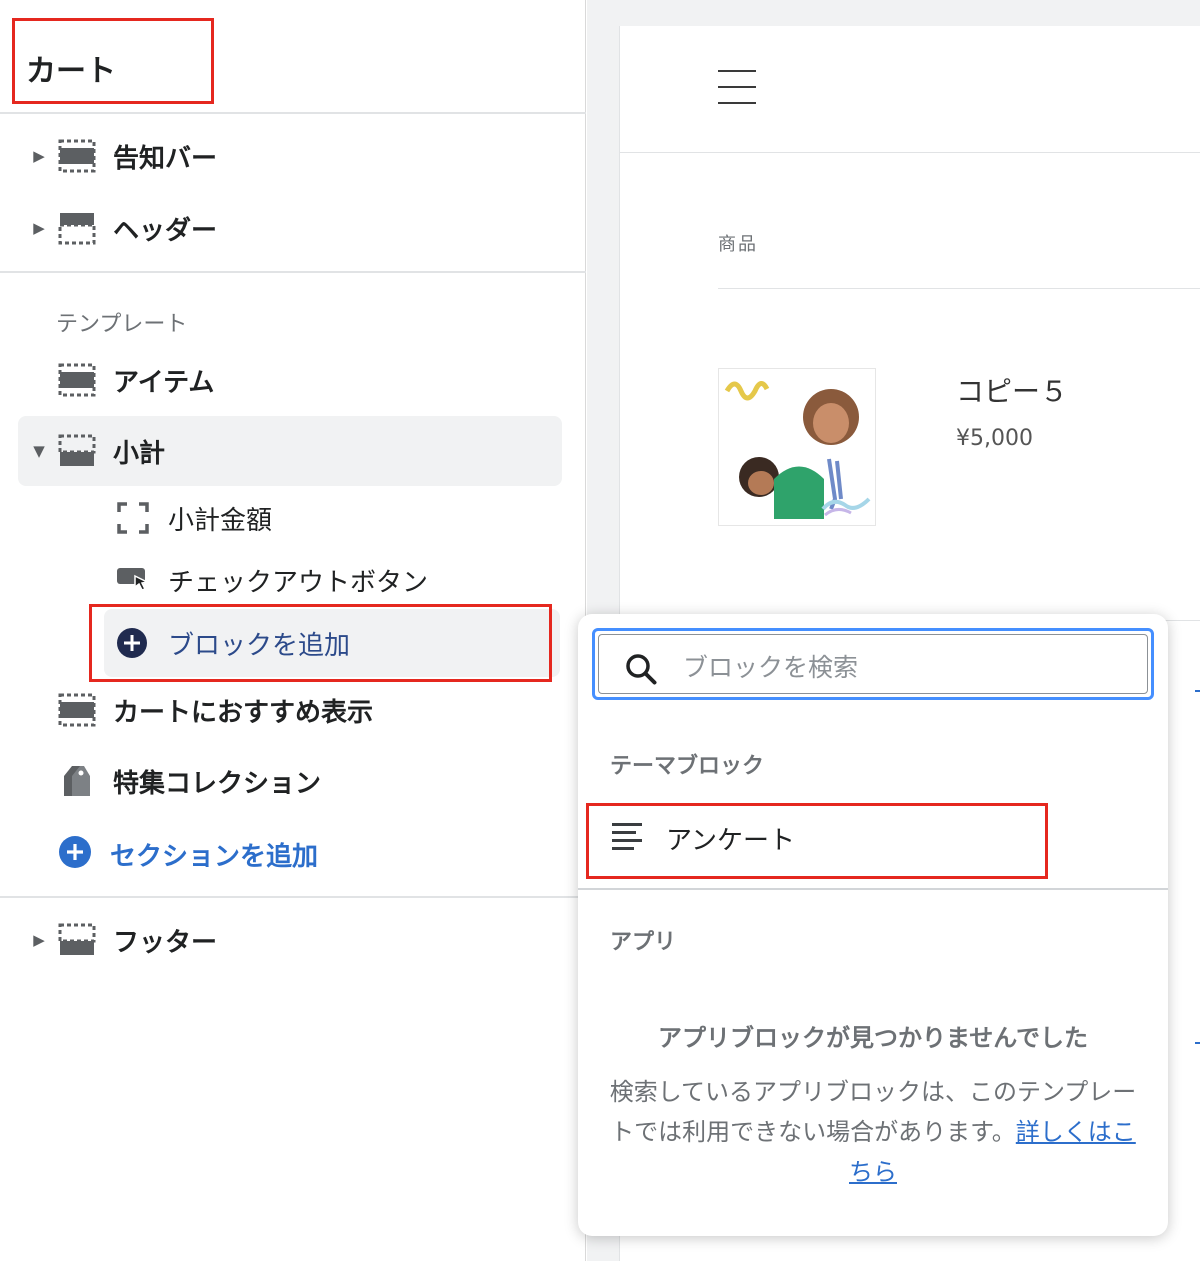  I want to click on search-input, so click(903, 667).